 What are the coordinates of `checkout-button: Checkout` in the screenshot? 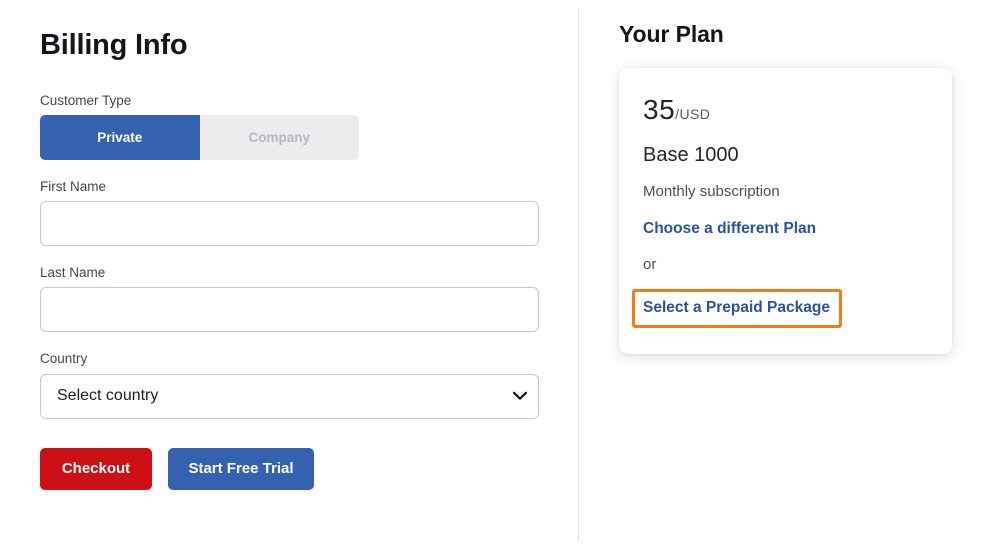 It's located at (96, 468).